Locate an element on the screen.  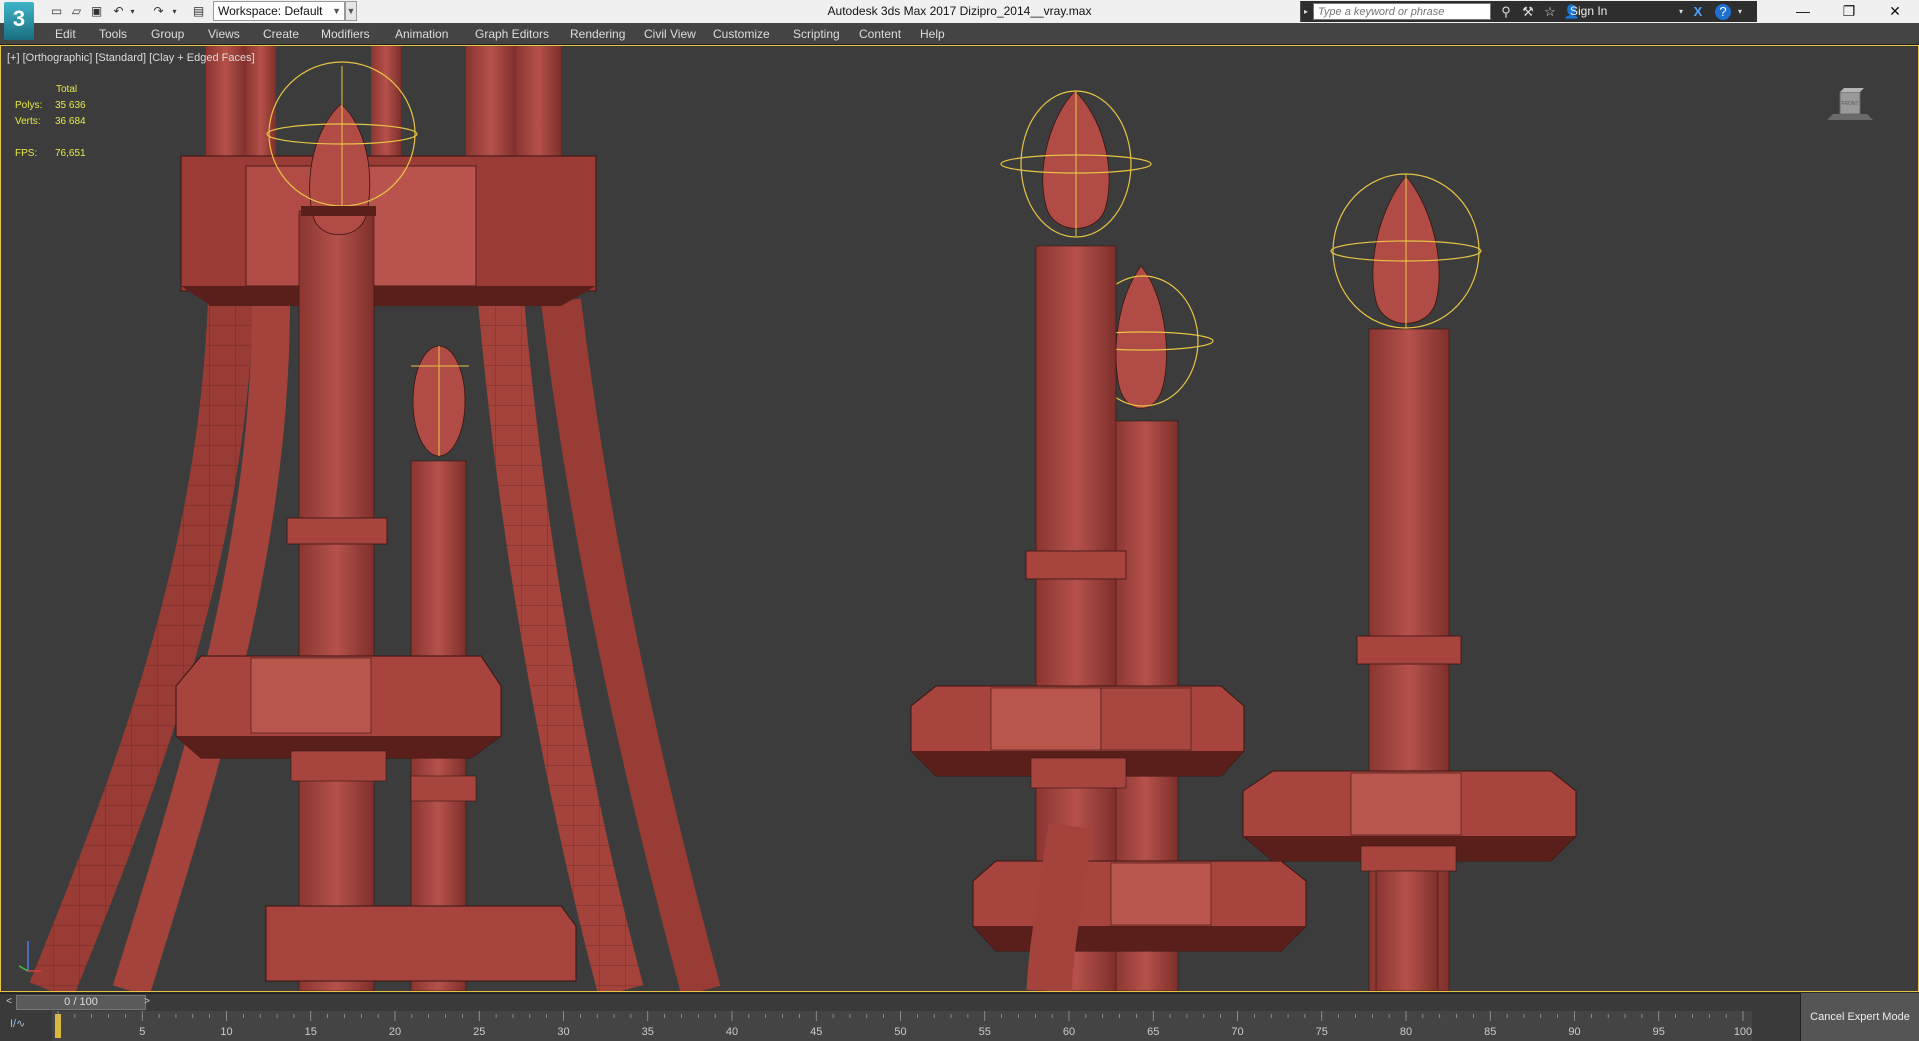
chevron-down-icon: ▼ is located at coordinates (336, 11).